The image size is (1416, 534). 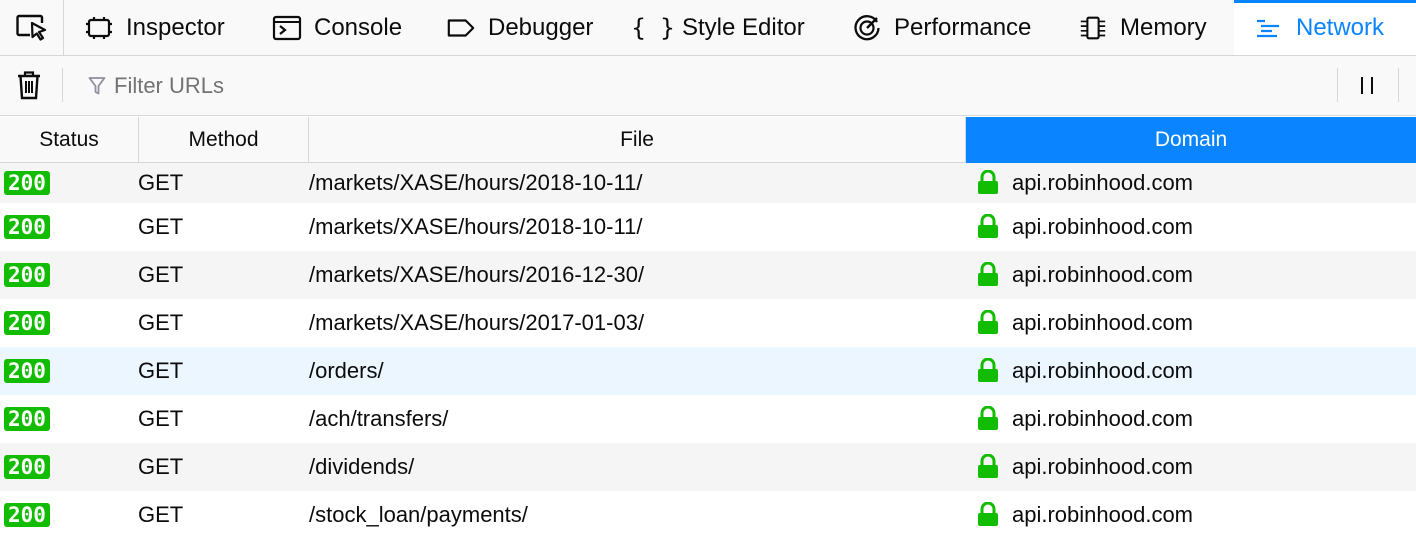 I want to click on tab-console: Console, so click(x=337, y=27).